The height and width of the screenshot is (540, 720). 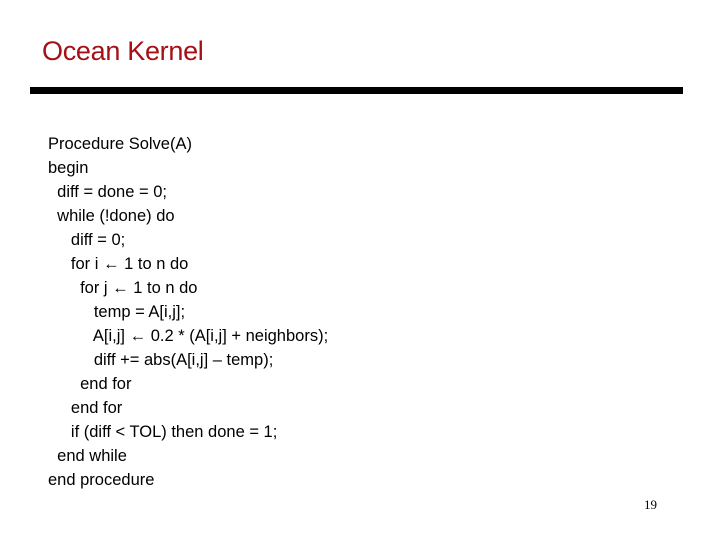 What do you see at coordinates (107, 192) in the screenshot?
I see `code-line: diff = done = 0;` at bounding box center [107, 192].